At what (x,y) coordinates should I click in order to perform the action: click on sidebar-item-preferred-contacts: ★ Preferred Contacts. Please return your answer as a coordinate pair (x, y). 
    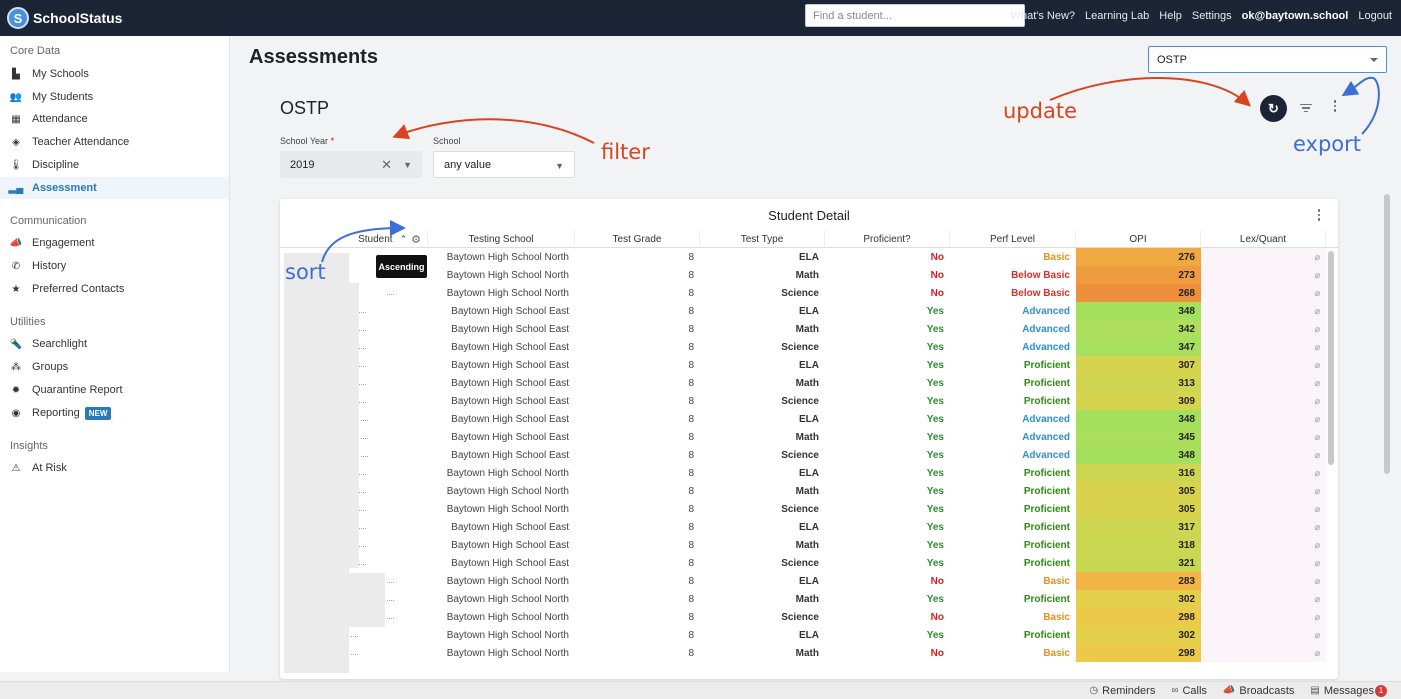
    Looking at the image, I should click on (114, 289).